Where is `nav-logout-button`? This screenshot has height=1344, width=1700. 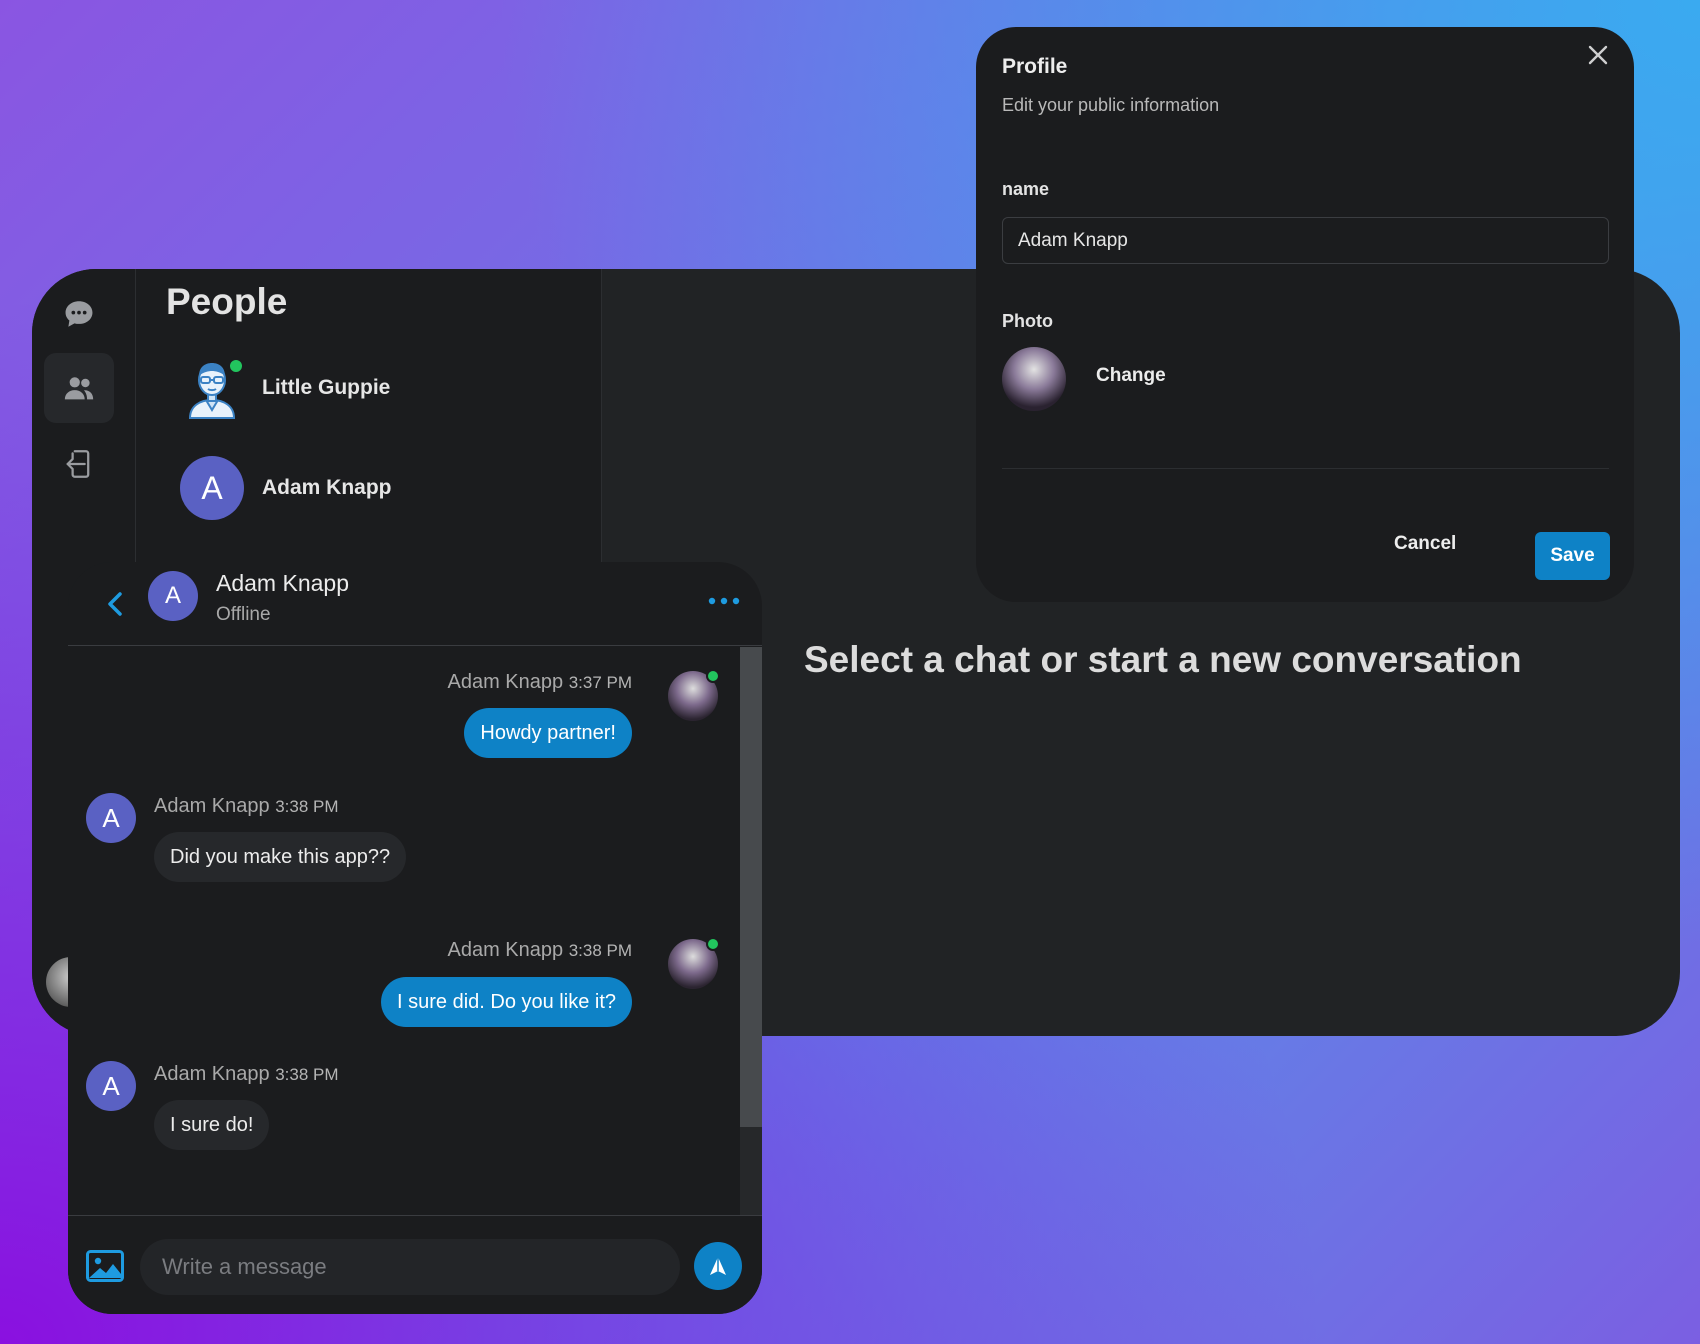 nav-logout-button is located at coordinates (79, 464).